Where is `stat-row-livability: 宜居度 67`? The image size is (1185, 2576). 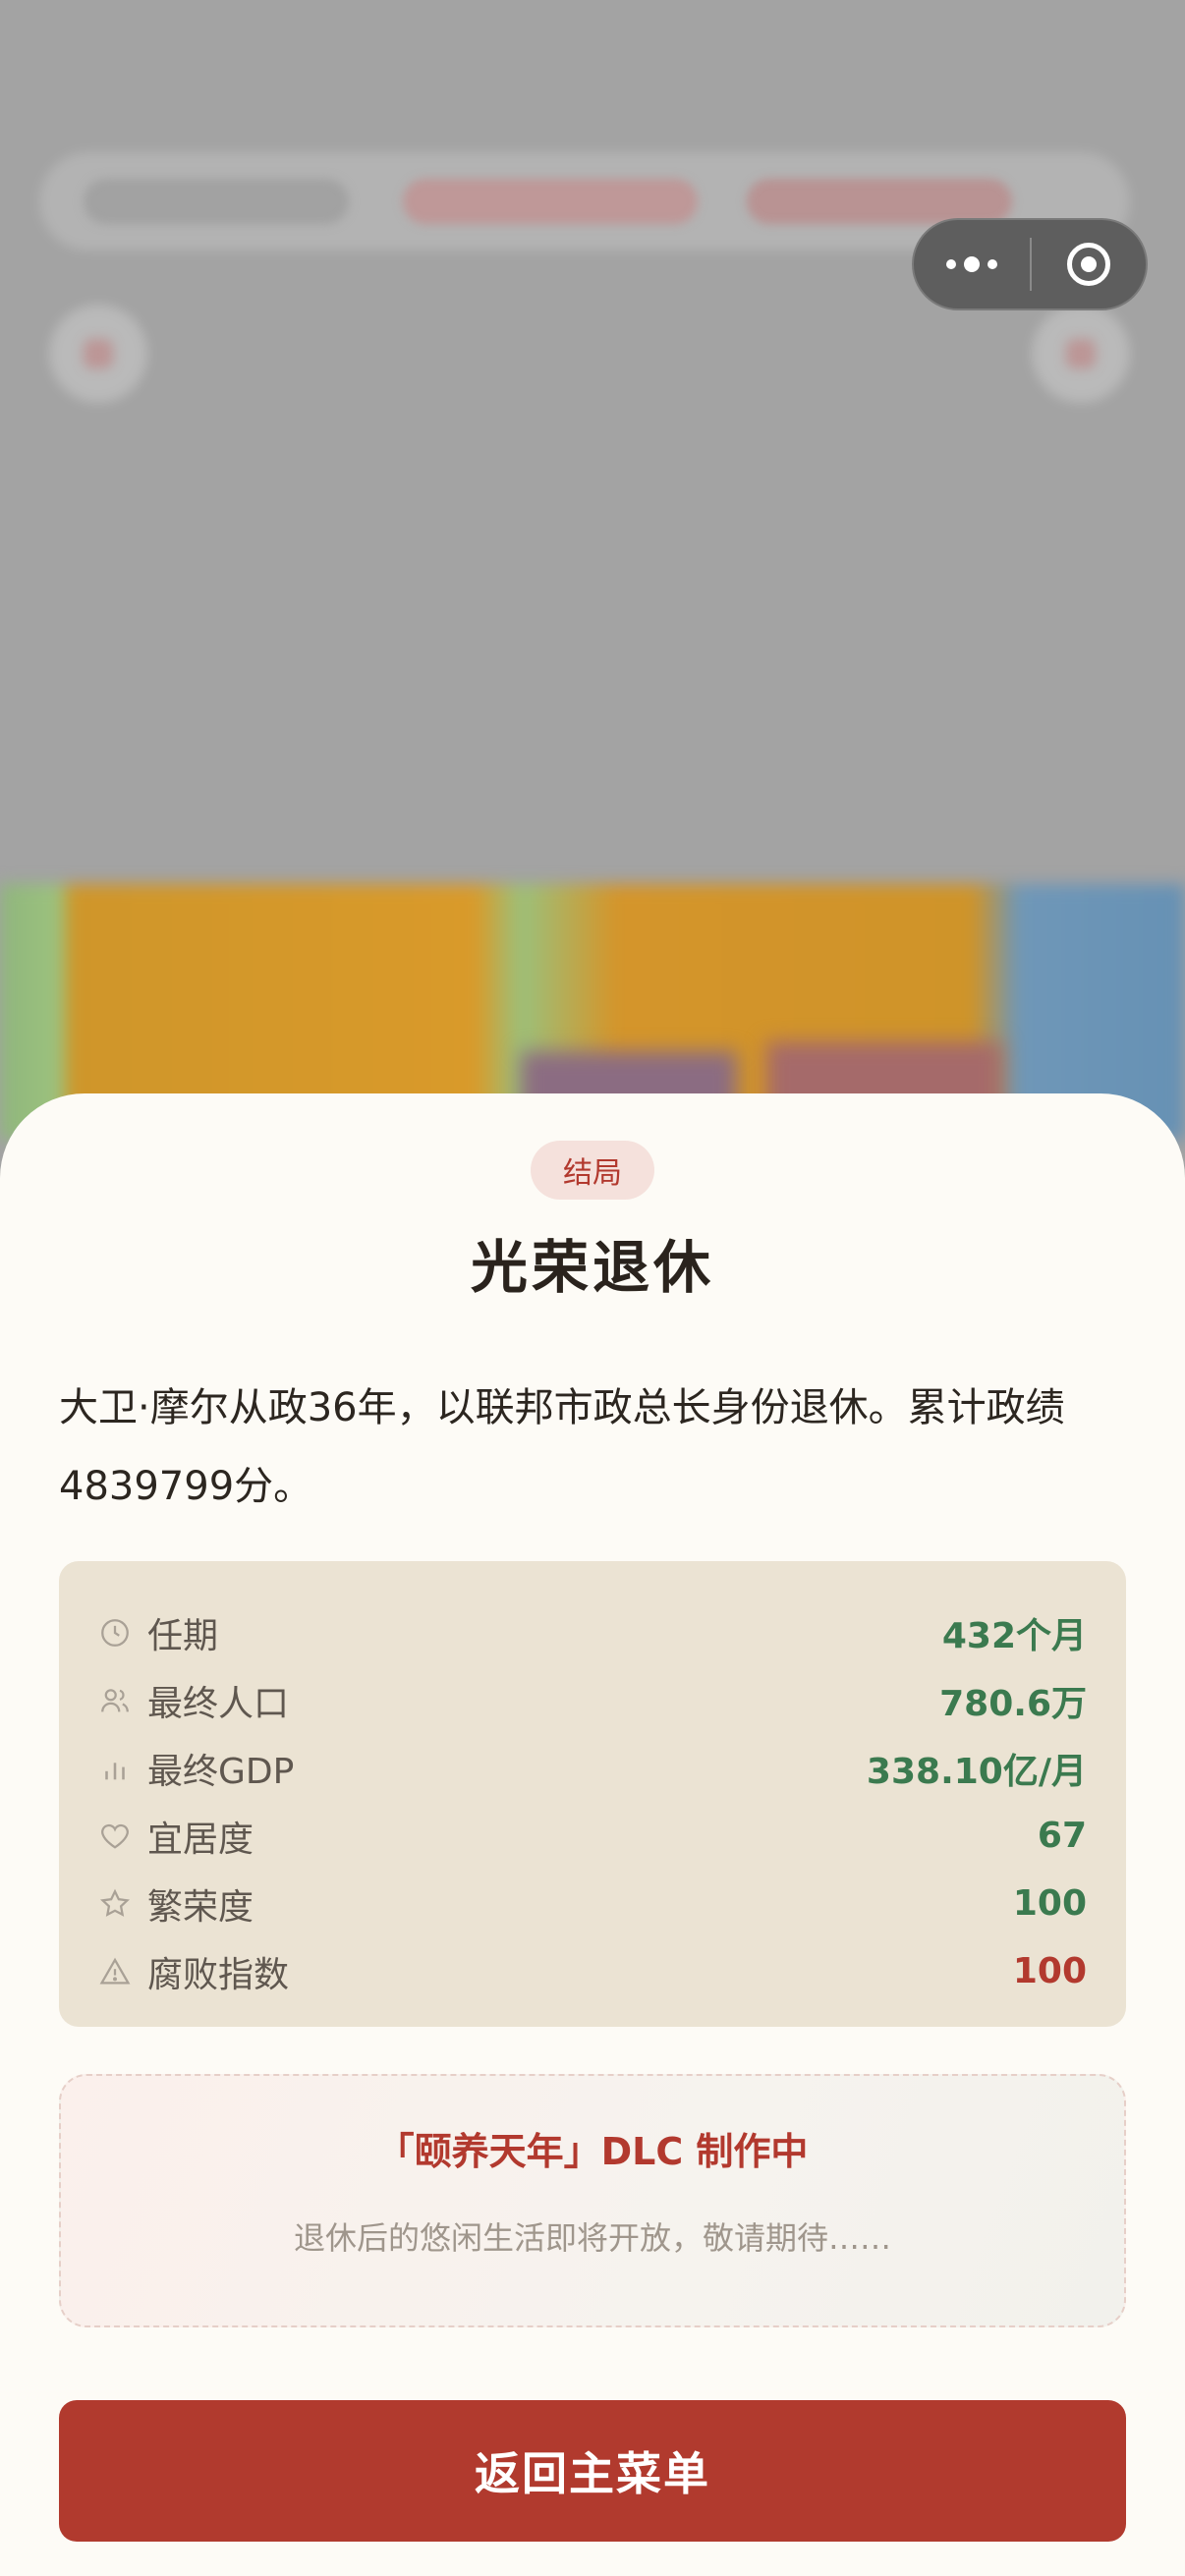 stat-row-livability: 宜居度 67 is located at coordinates (592, 1836).